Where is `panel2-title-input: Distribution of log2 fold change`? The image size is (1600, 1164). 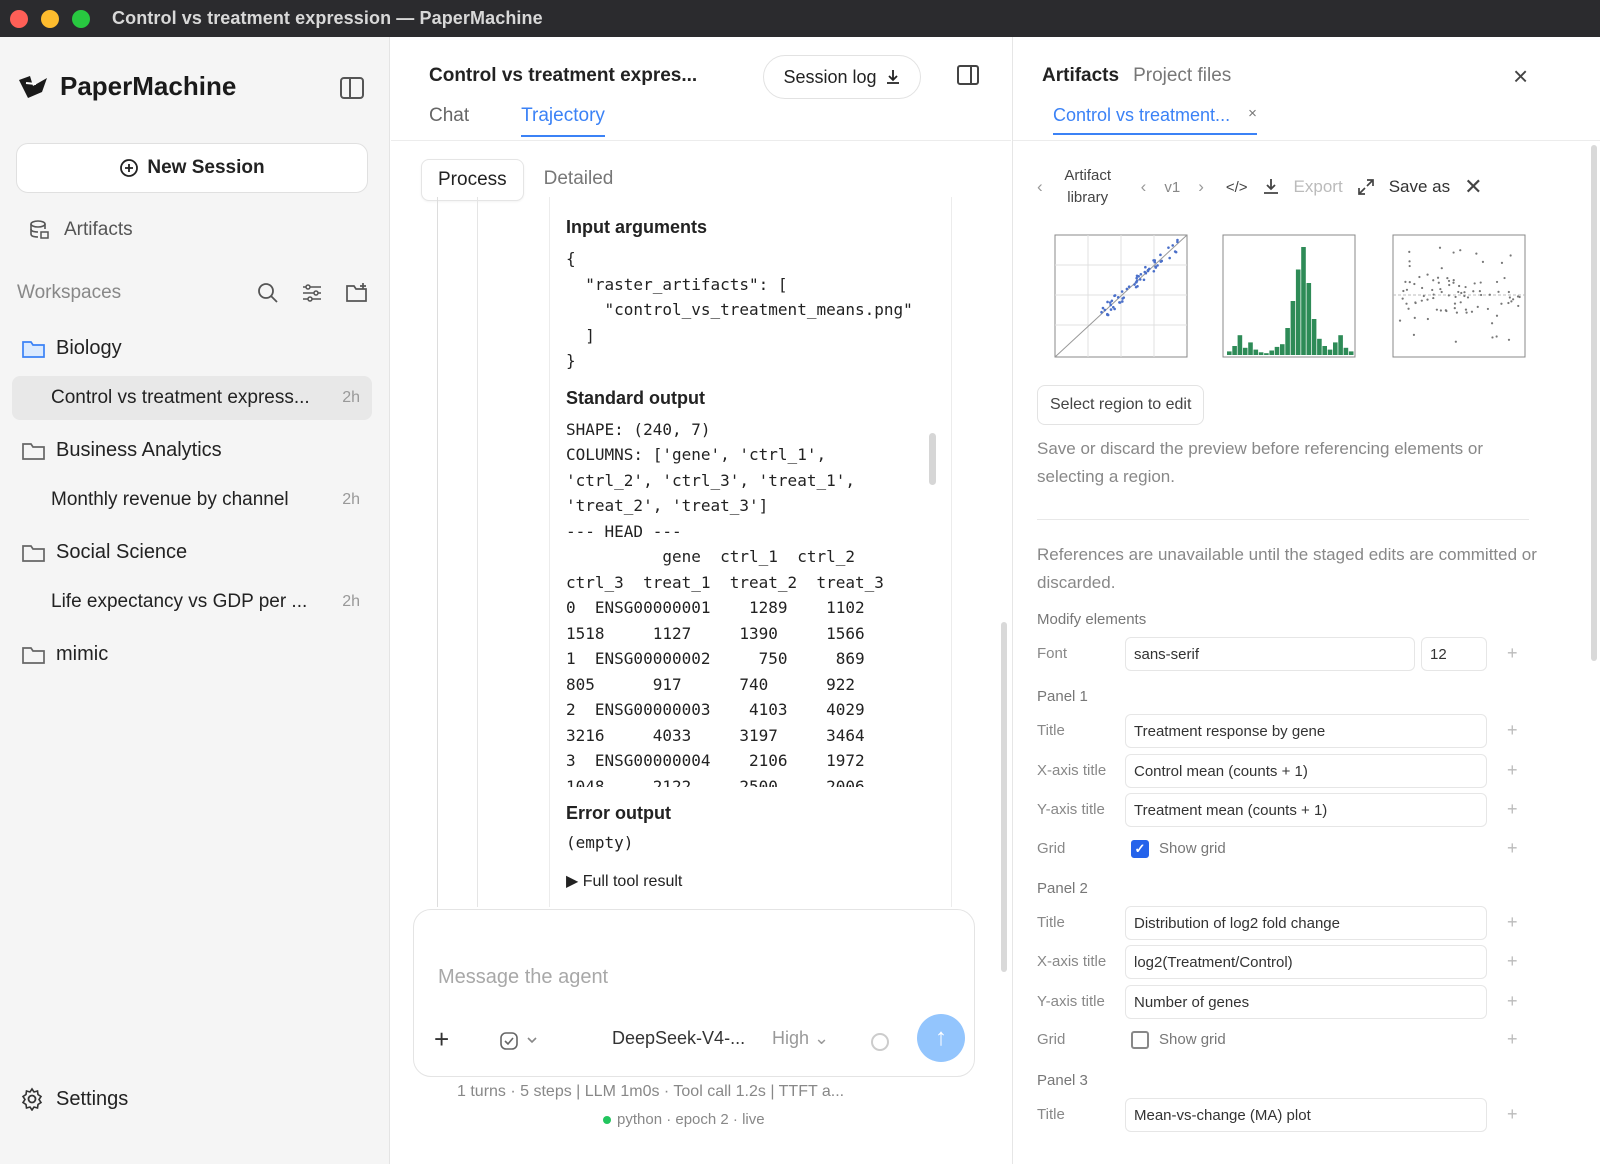
panel2-title-input: Distribution of log2 fold change is located at coordinates (1306, 923).